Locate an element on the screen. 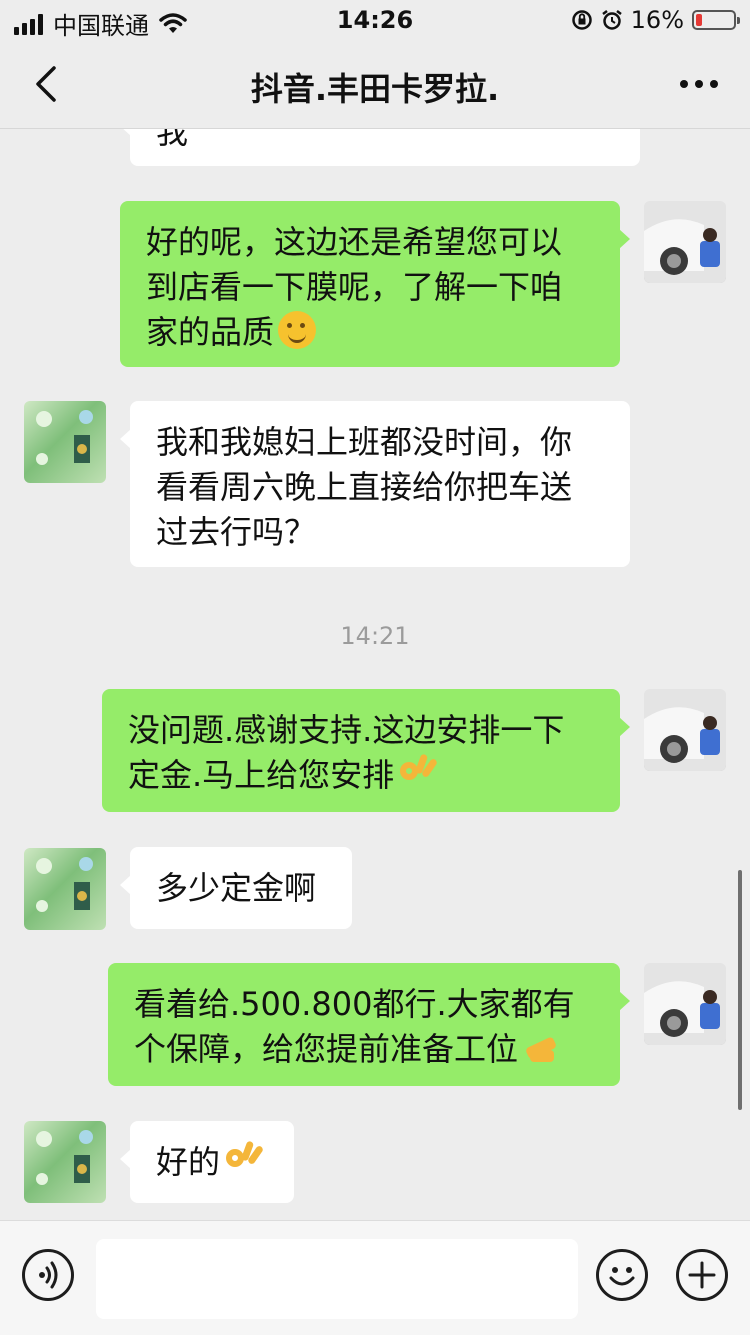  smirk-emoji-icon is located at coordinates (297, 330).